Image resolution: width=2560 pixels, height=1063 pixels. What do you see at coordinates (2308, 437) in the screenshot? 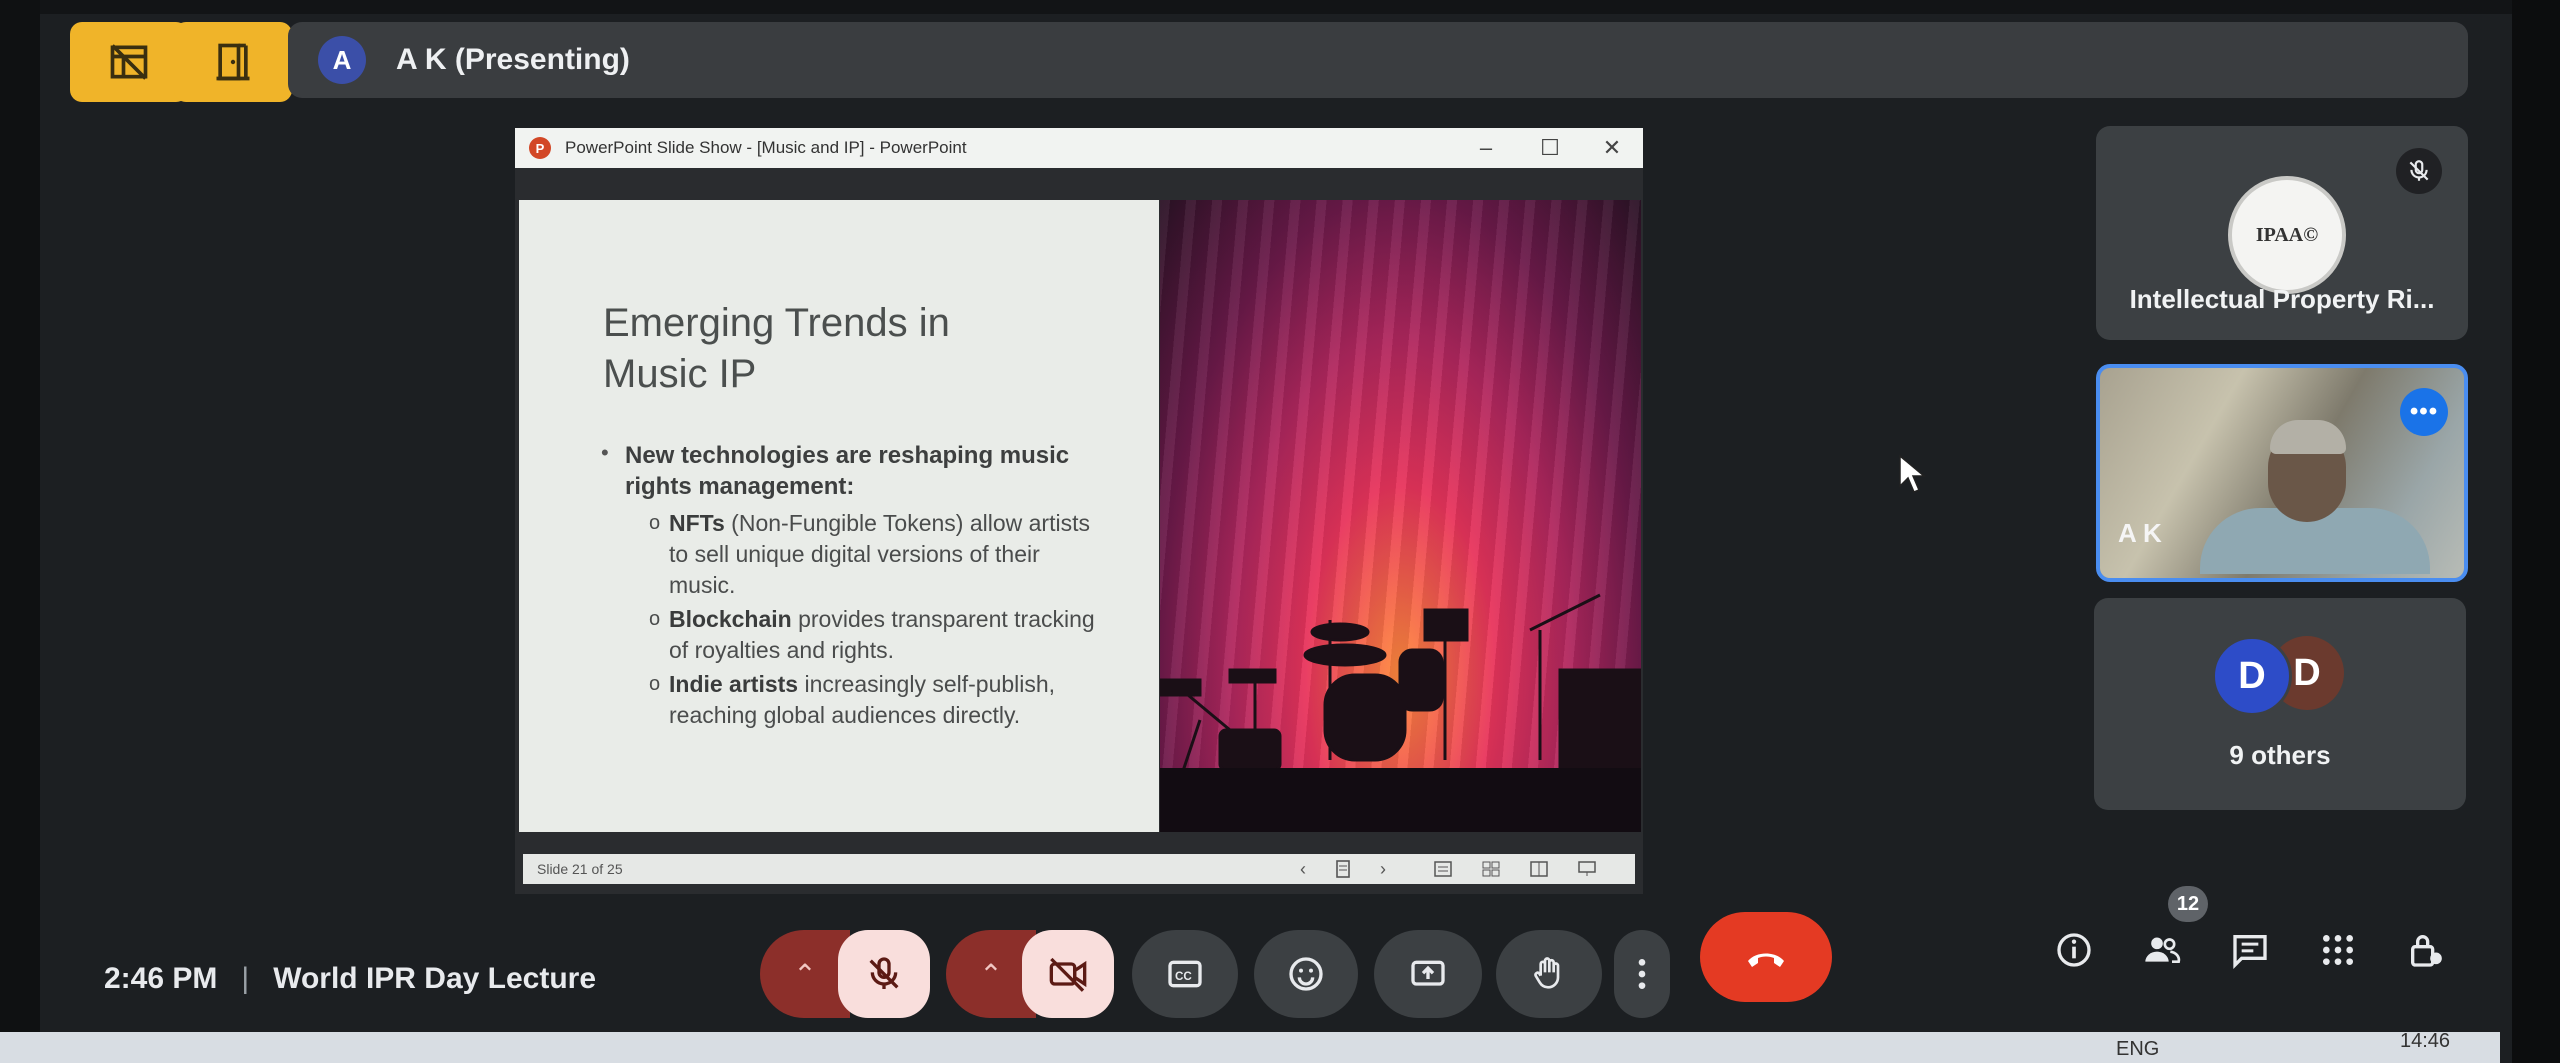
I see `speaker-person-cap` at bounding box center [2308, 437].